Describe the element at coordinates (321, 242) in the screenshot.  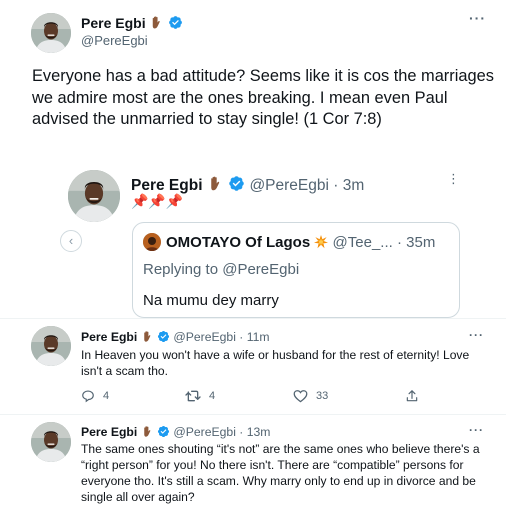
I see `collision-emoji-icon` at that location.